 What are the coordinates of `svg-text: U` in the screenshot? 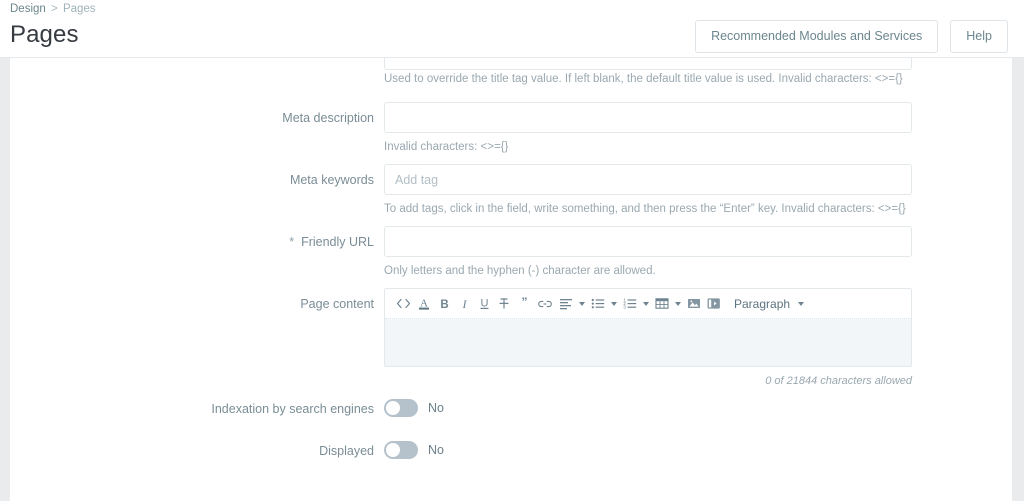 It's located at (484, 304).